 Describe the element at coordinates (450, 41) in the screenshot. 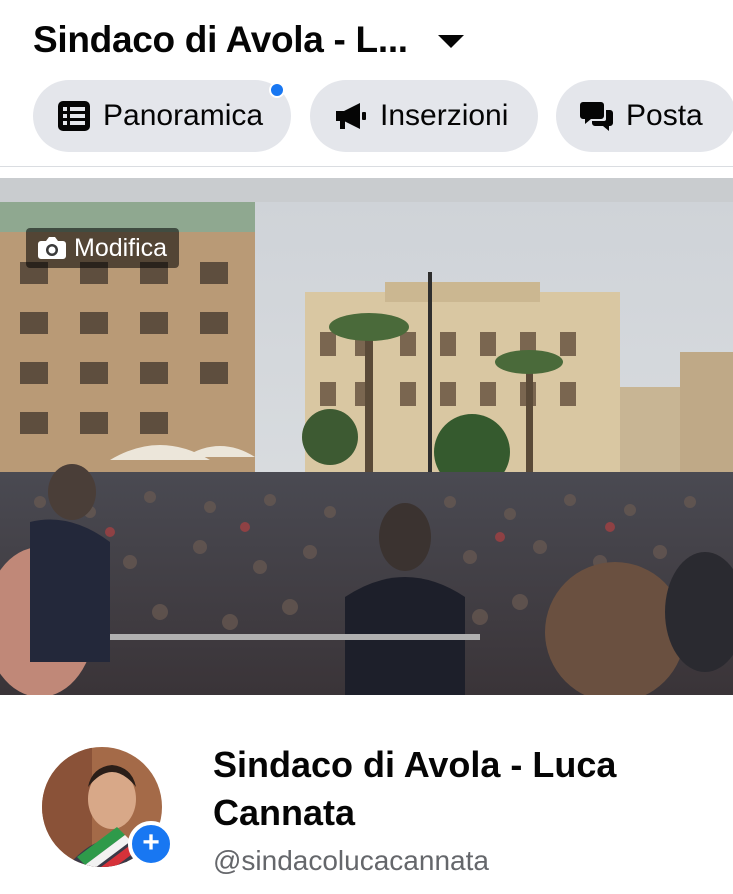

I see `caret-down-icon` at that location.